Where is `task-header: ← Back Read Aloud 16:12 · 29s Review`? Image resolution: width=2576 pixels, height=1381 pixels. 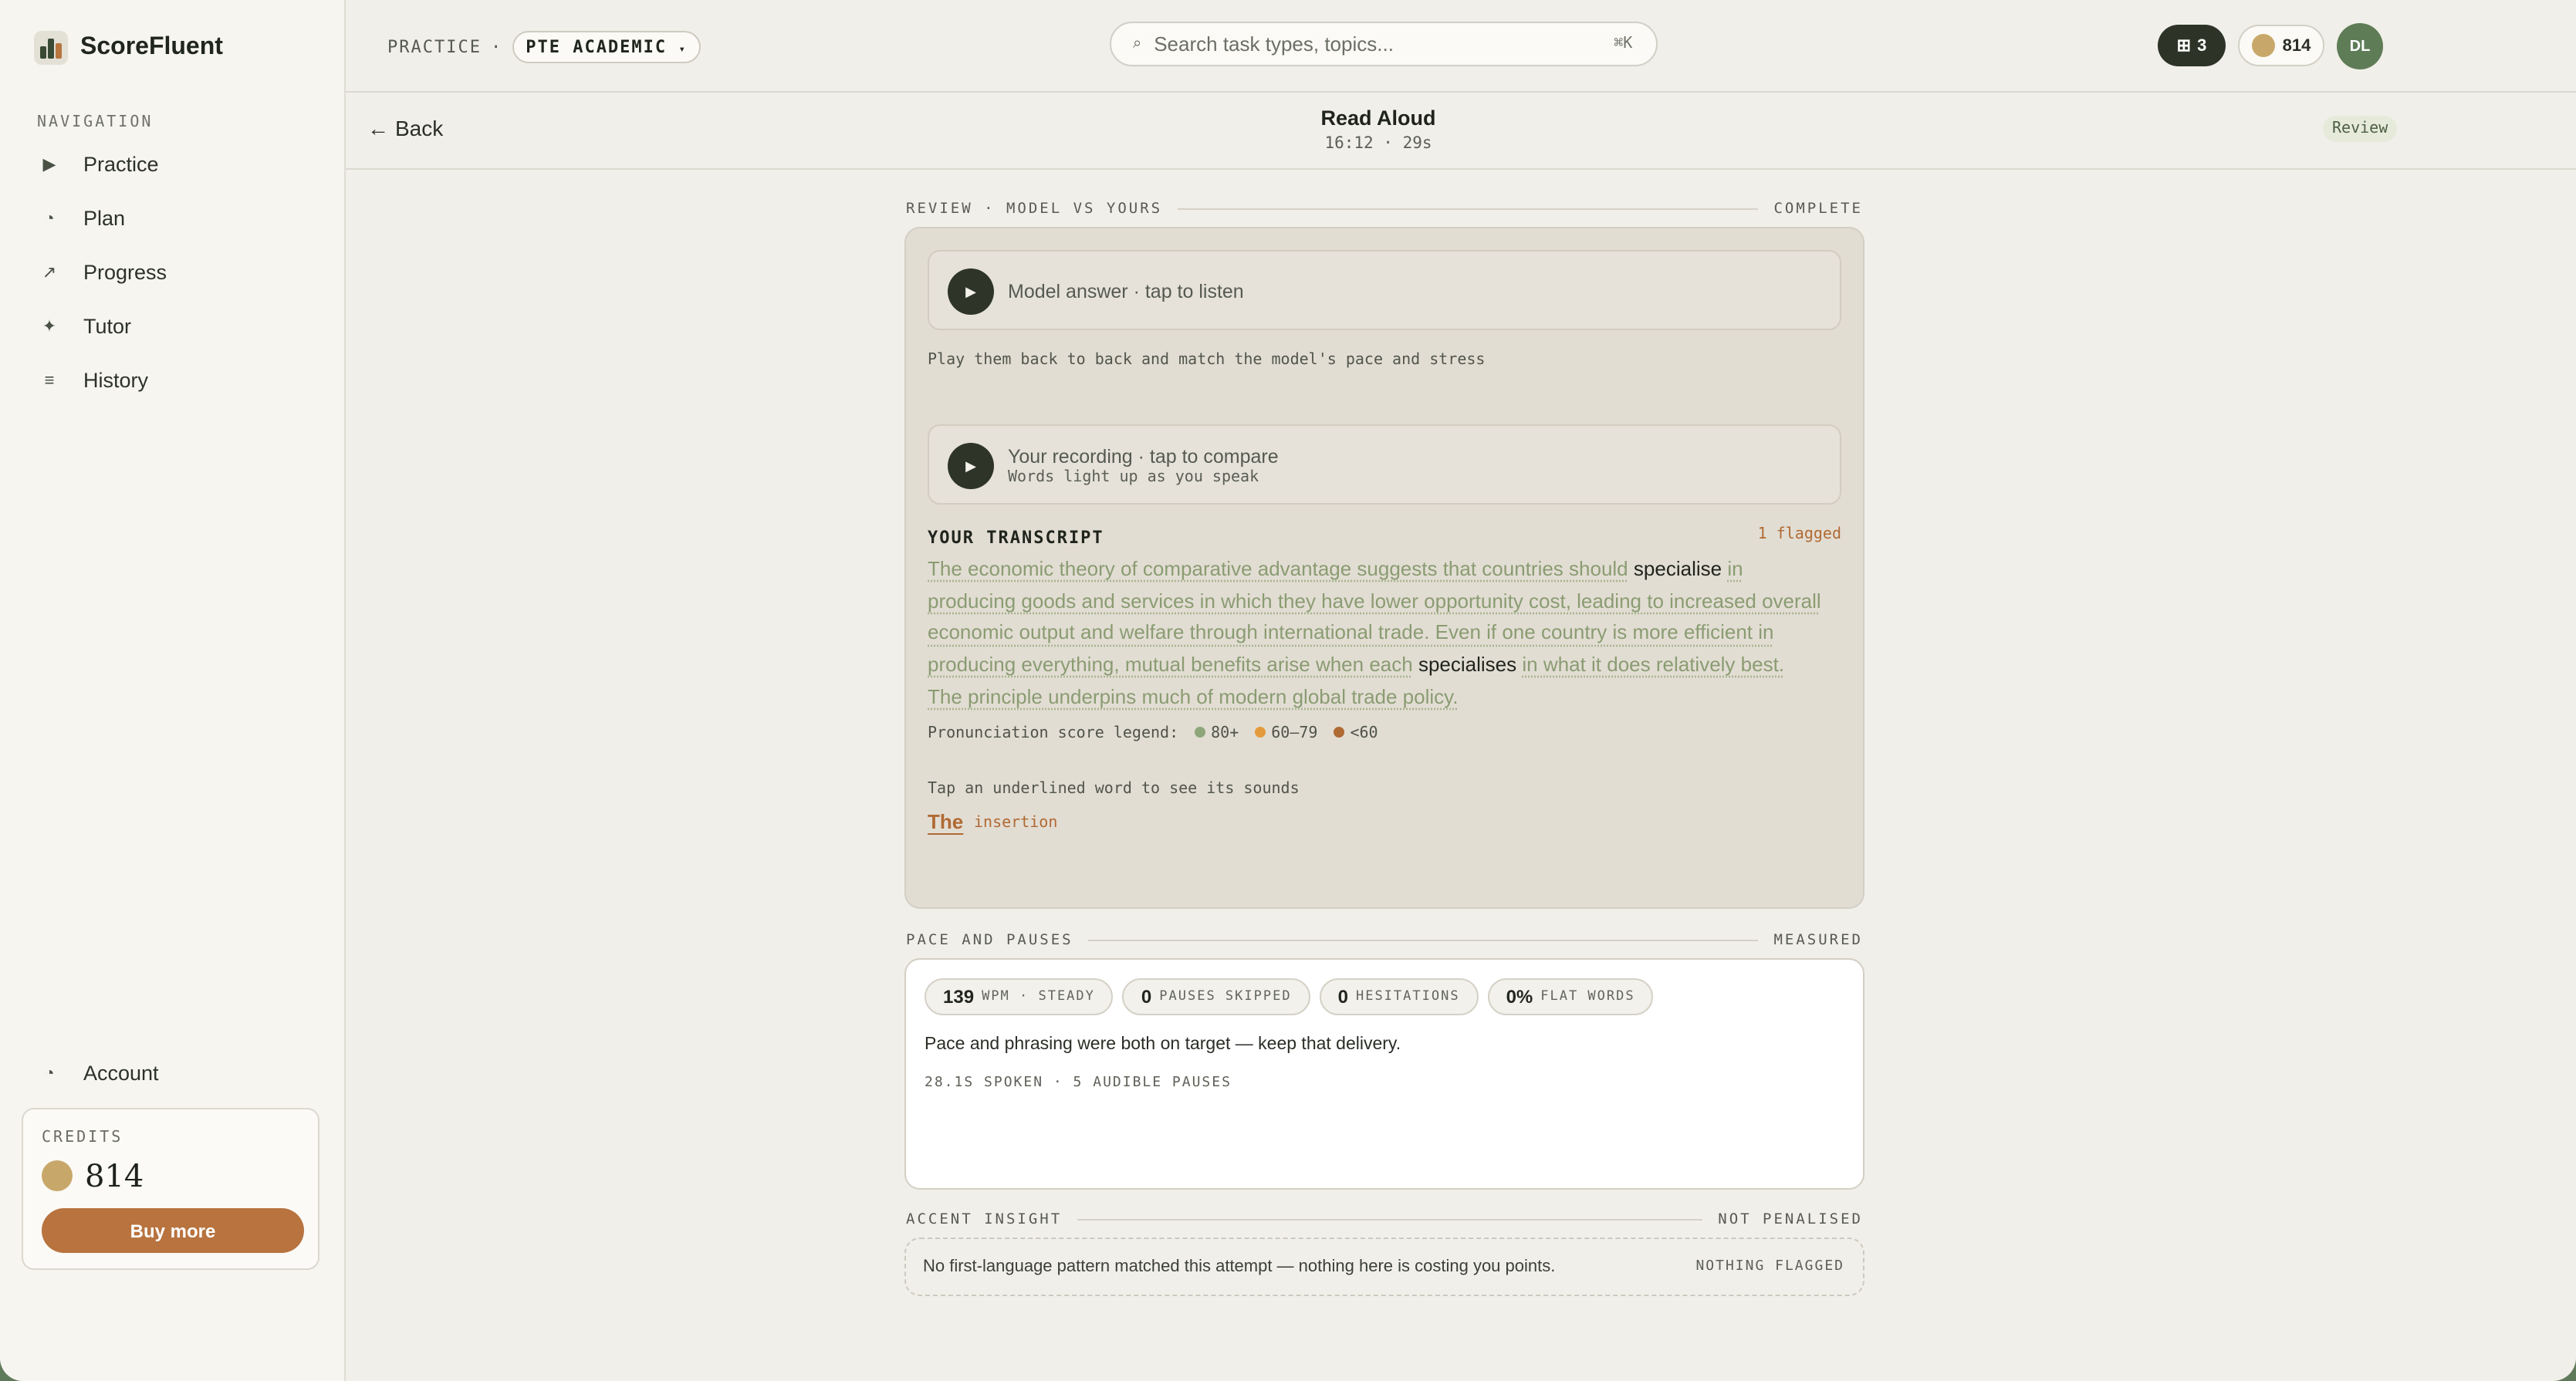 task-header: ← Back Read Aloud 16:12 · 29s Review is located at coordinates (1461, 131).